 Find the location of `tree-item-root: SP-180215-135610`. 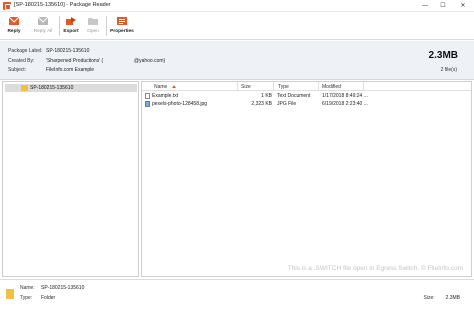

tree-item-root: SP-180215-135610 is located at coordinates (71, 88).